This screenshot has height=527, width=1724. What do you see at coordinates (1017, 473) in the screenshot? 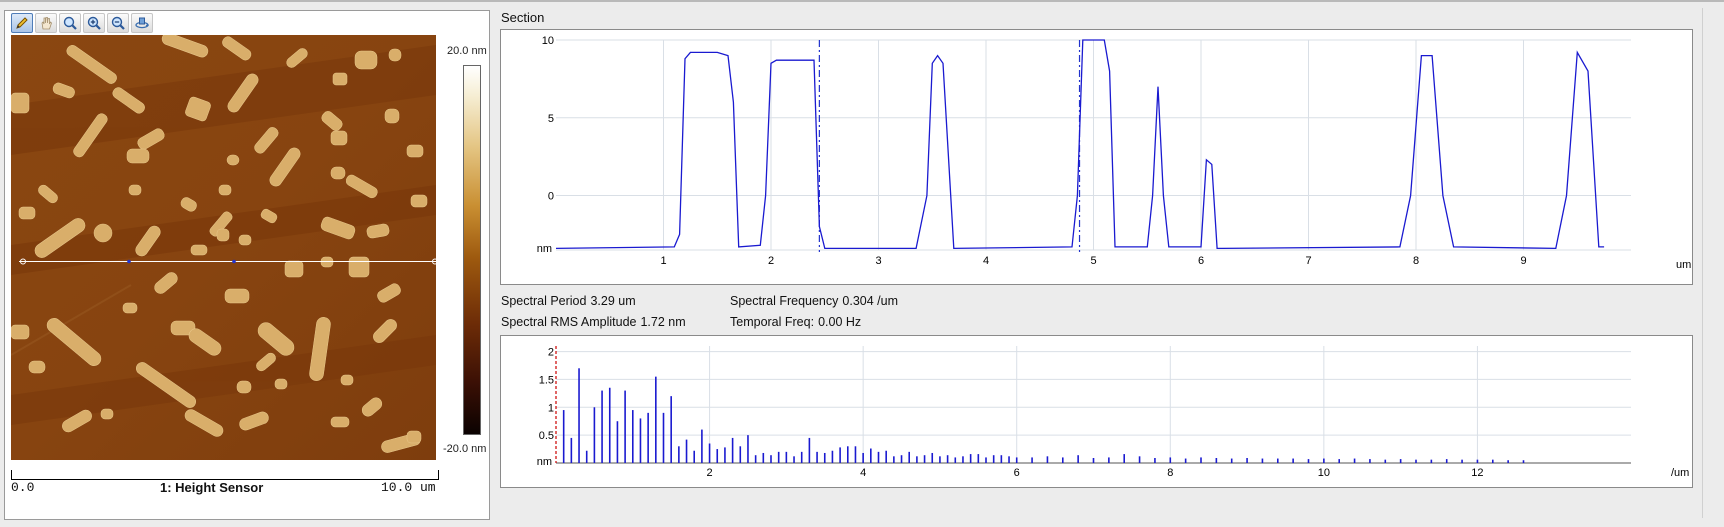
I see `spectrum-x-tick-label: 6` at bounding box center [1017, 473].